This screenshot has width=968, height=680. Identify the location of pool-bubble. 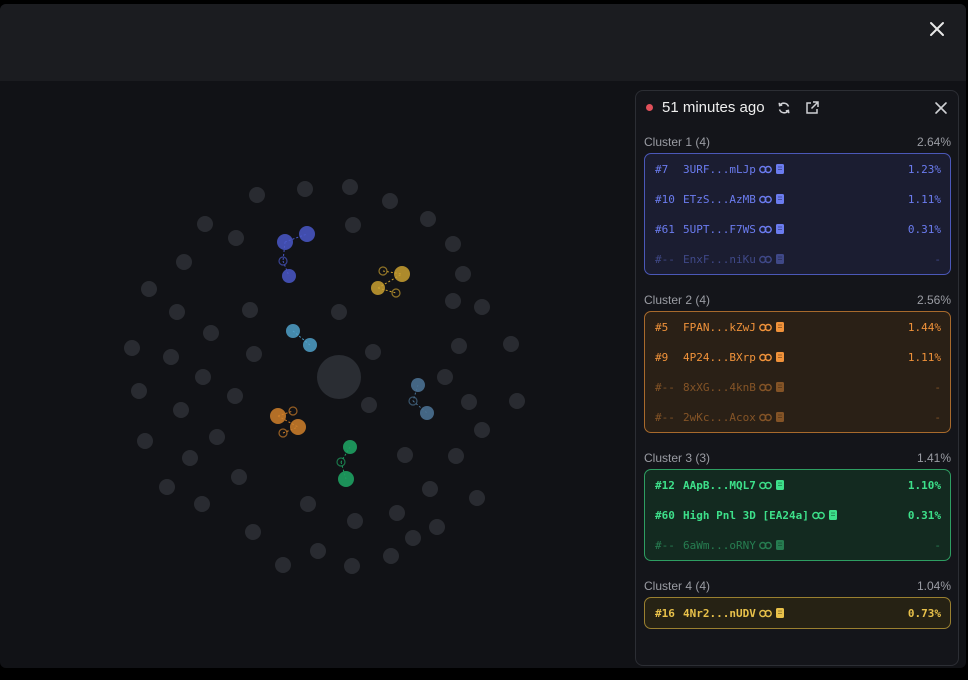
(339, 377).